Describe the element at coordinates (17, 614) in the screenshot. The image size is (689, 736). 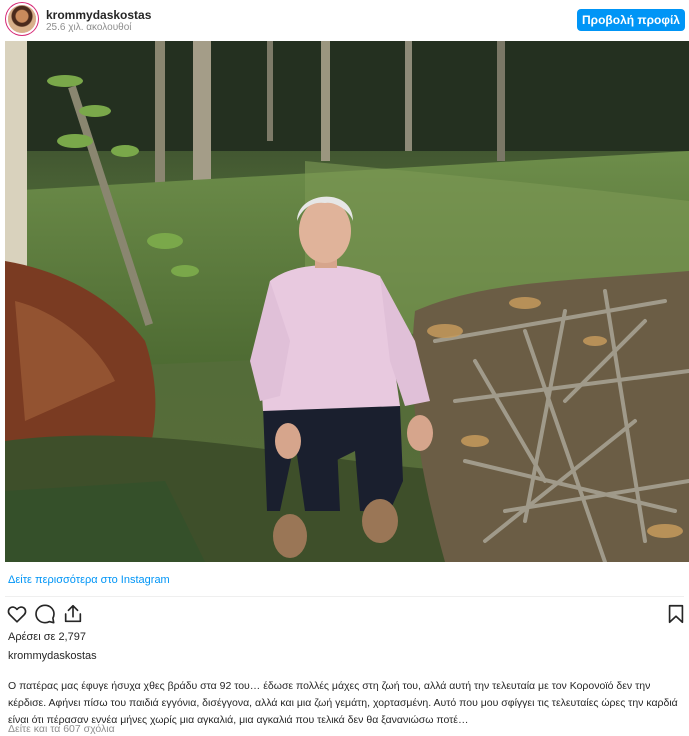
I see `heart-icon` at that location.